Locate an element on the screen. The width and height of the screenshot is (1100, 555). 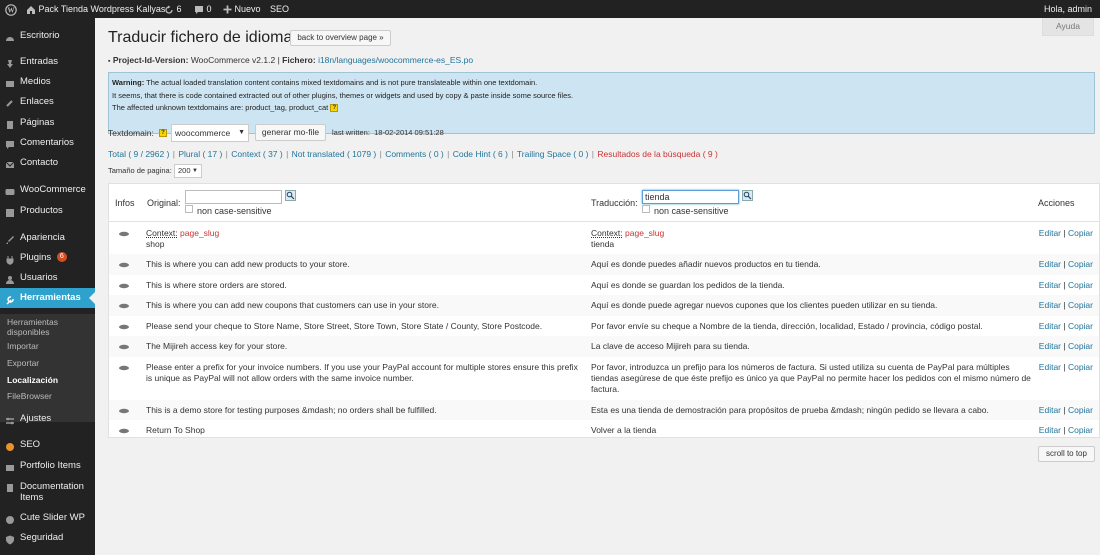
mail-icon is located at coordinates (10, 163).